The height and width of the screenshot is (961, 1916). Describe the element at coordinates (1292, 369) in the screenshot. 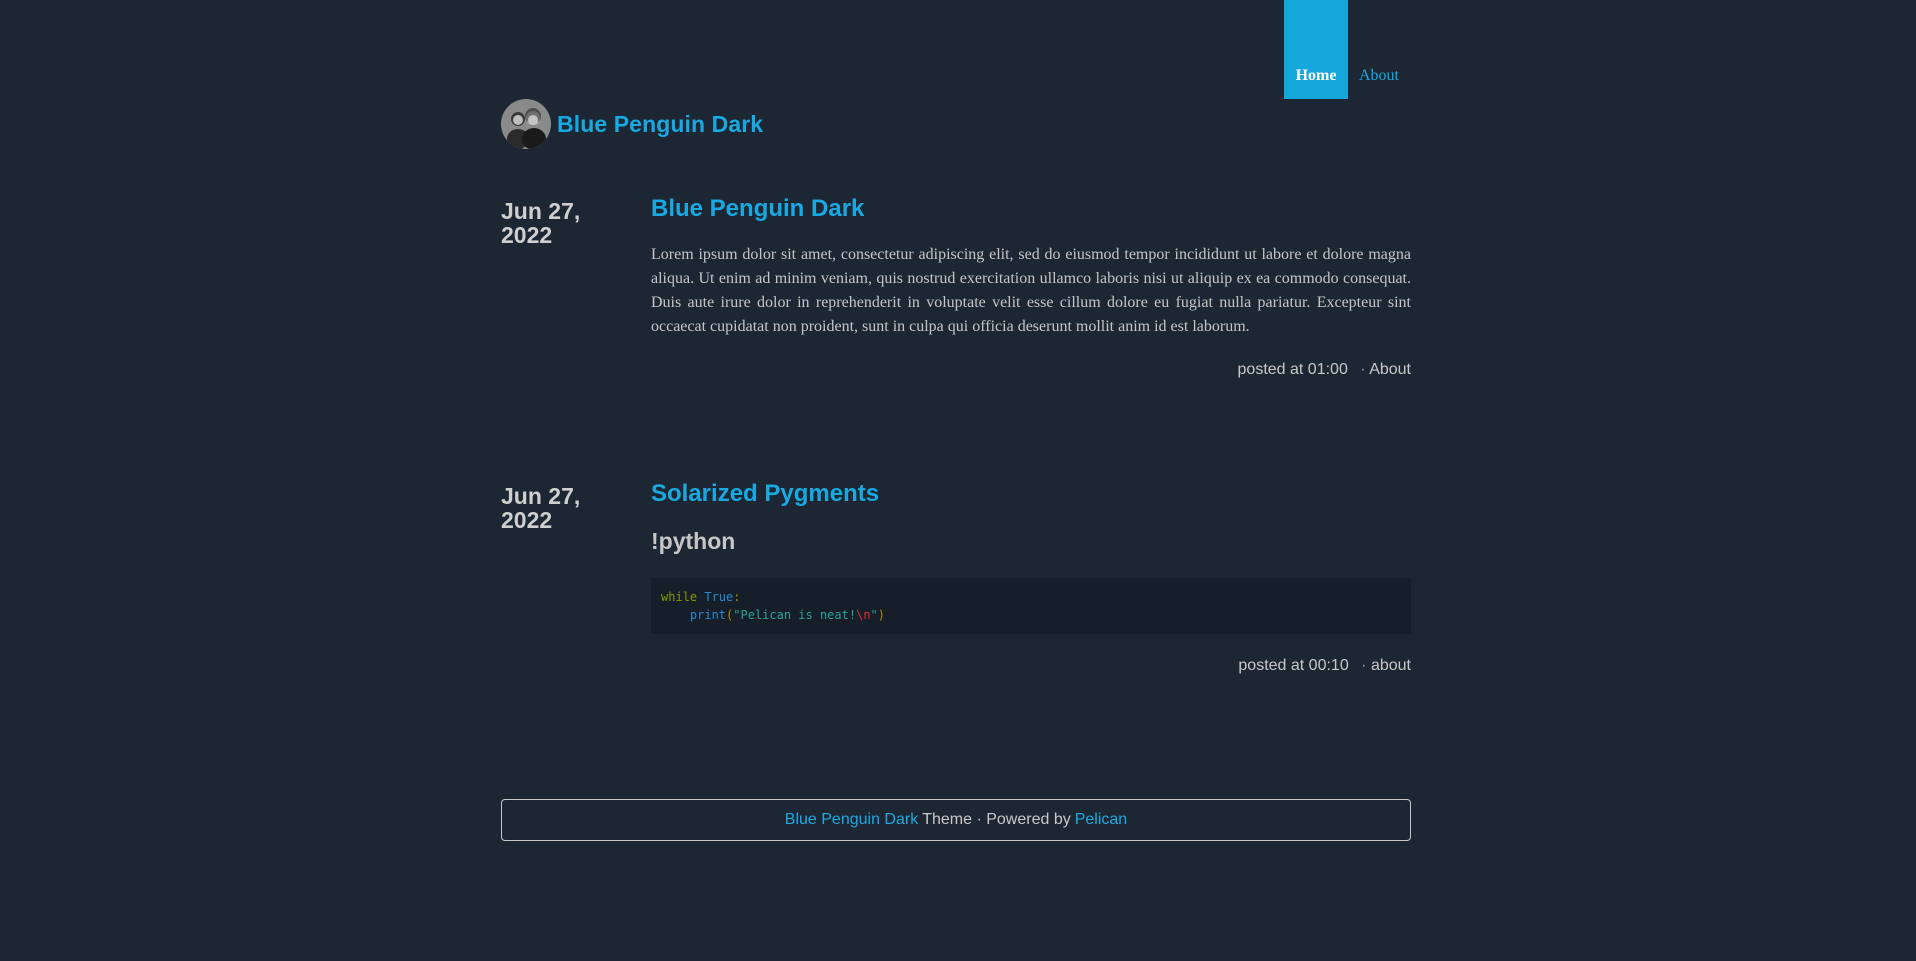

I see `post-posted-time: posted at 01:00` at that location.